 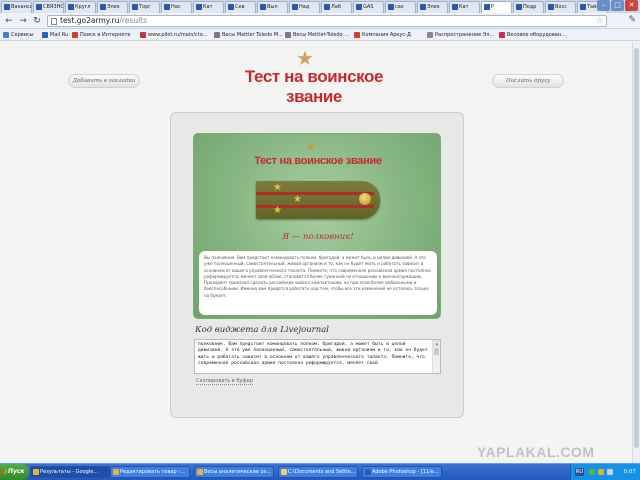 I want to click on browser-tab: Лаб, so click(x=336, y=7).